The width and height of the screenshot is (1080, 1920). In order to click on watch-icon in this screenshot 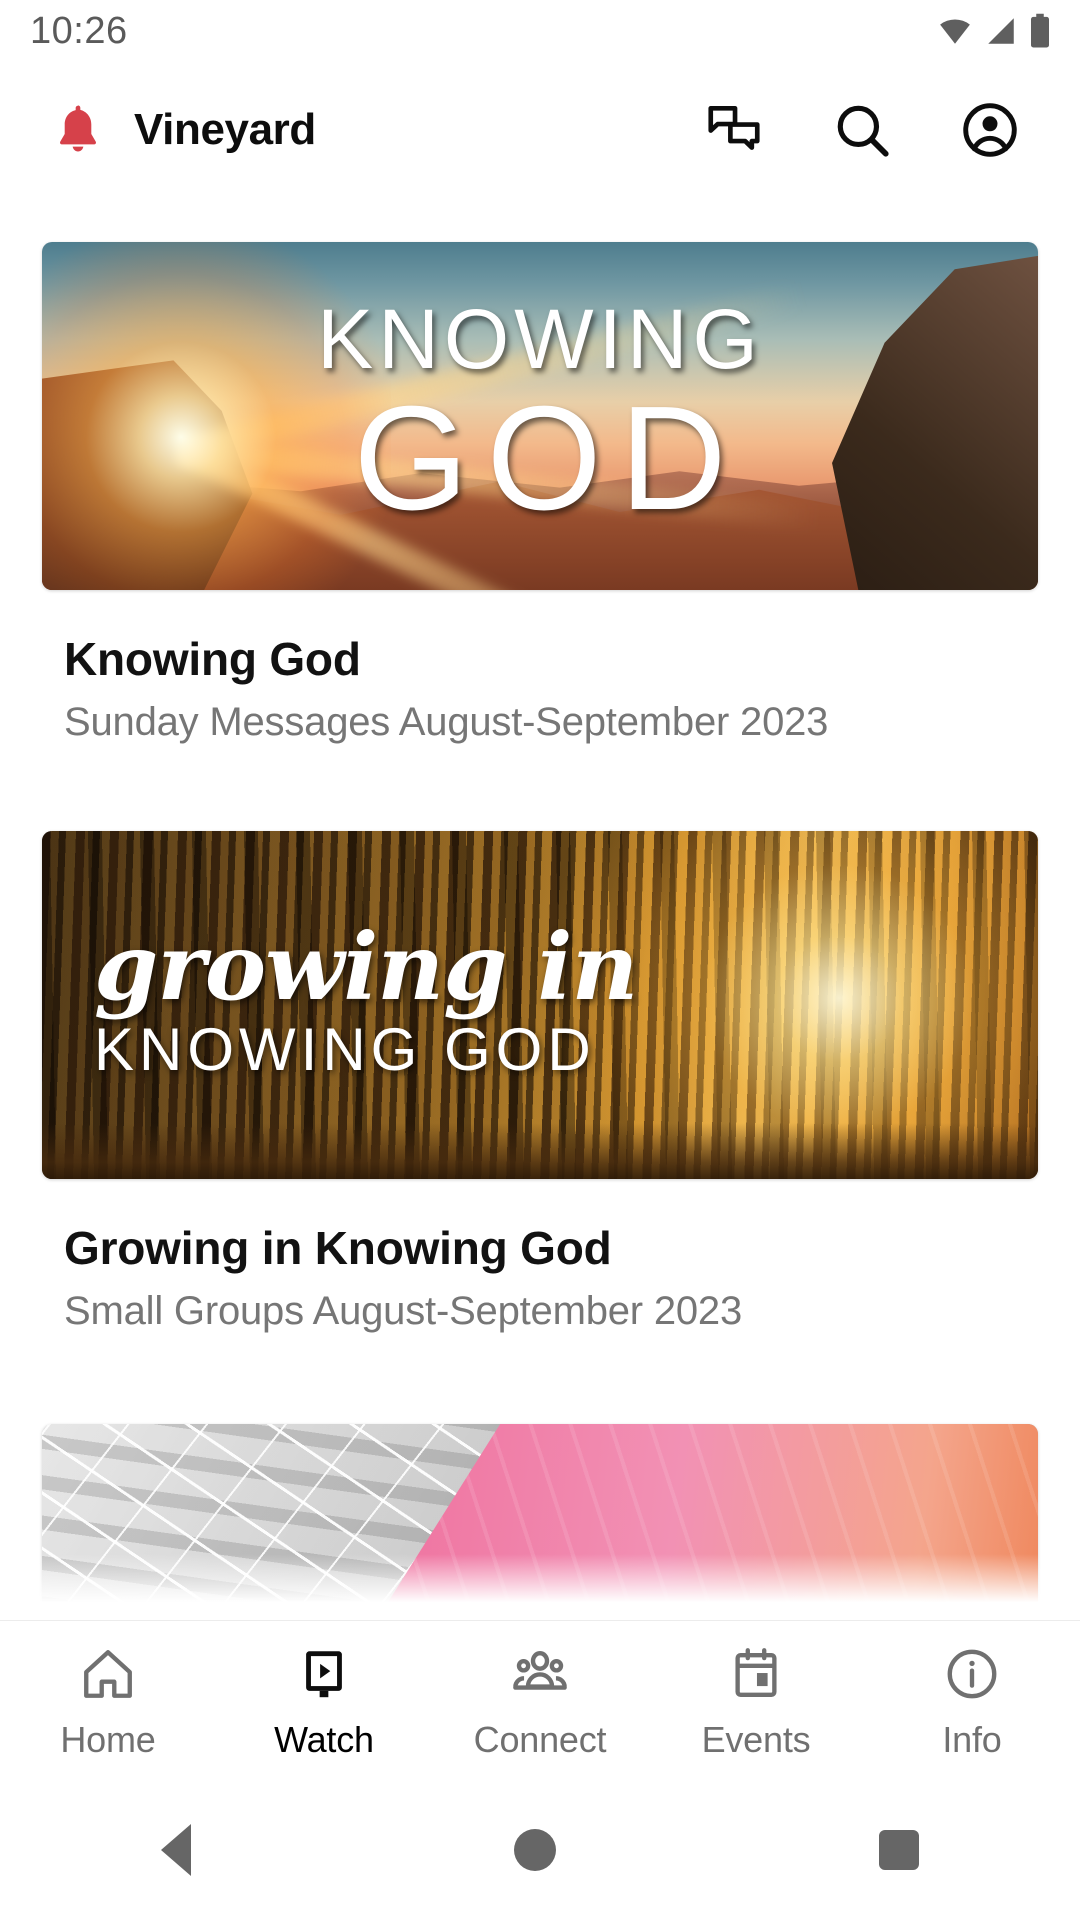, I will do `click(324, 1674)`.